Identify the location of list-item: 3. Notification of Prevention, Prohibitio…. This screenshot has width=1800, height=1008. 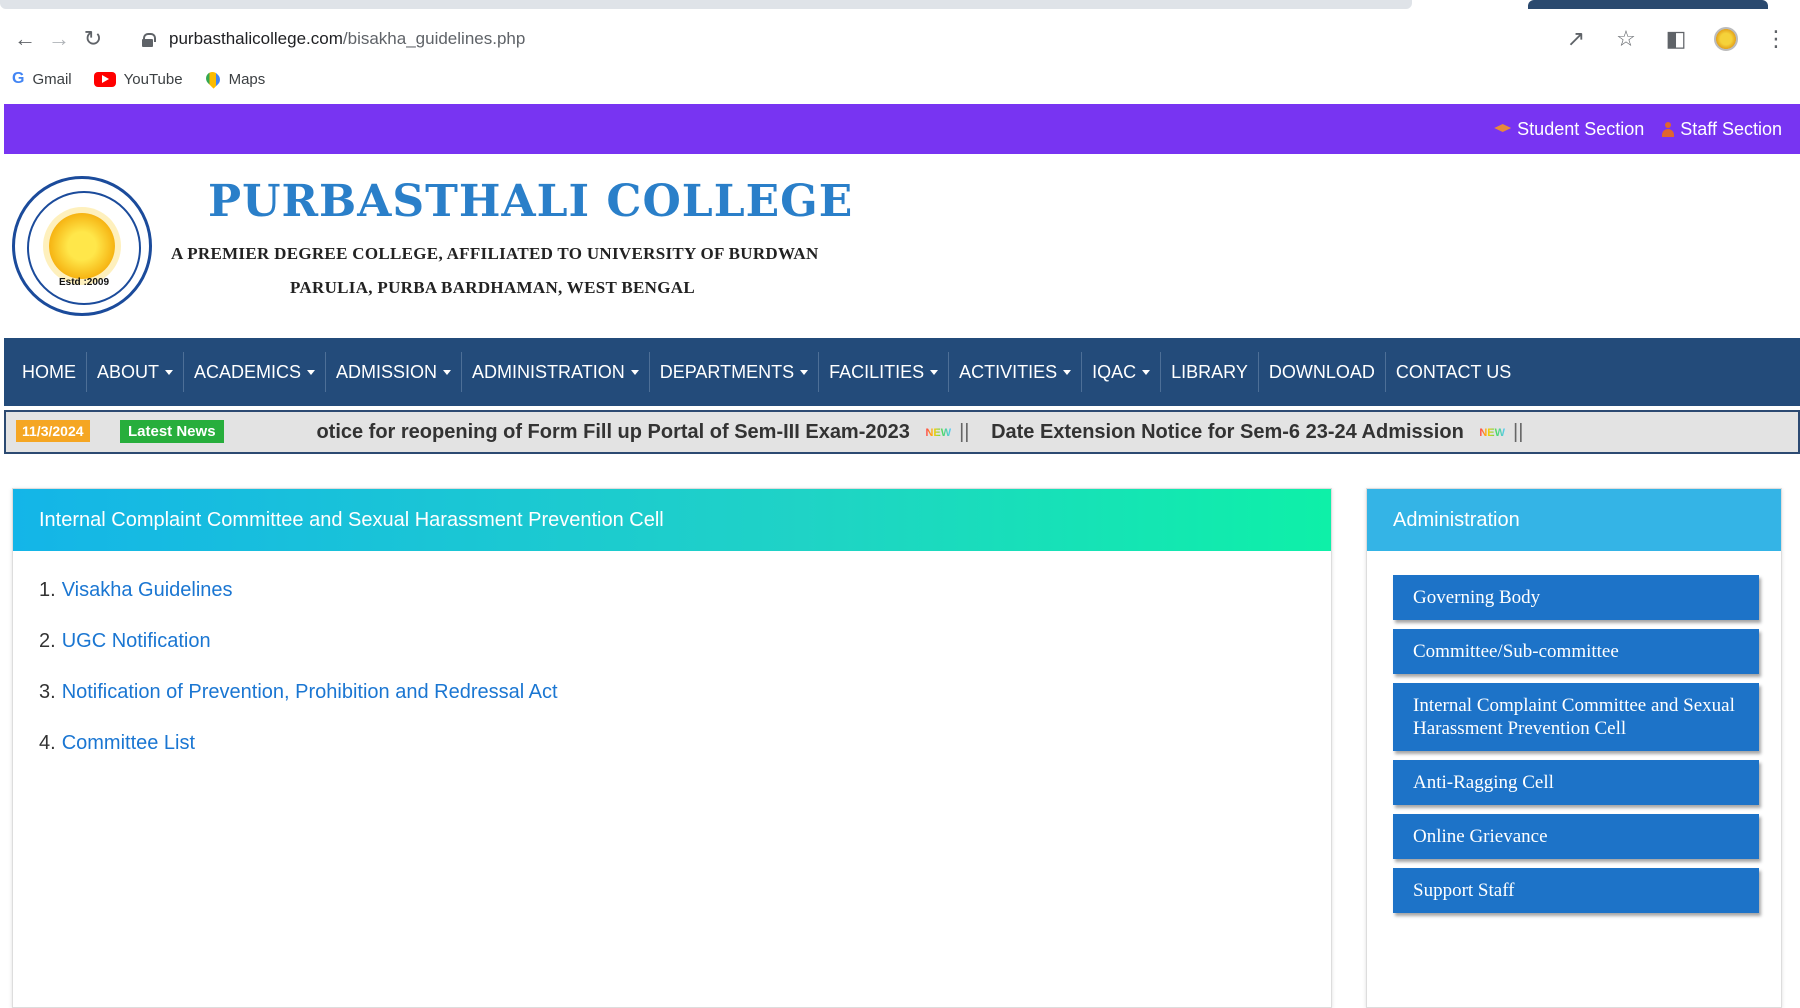
(685, 706).